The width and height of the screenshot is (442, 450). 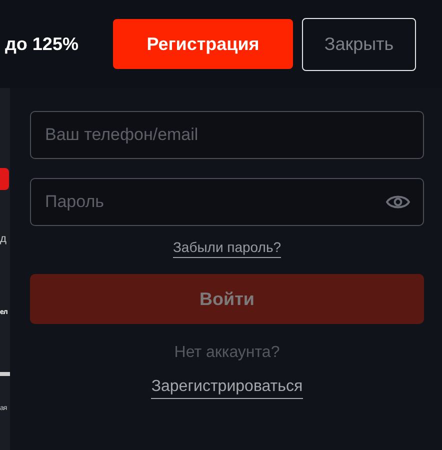 I want to click on bonus-text: до 125%, so click(x=42, y=44).